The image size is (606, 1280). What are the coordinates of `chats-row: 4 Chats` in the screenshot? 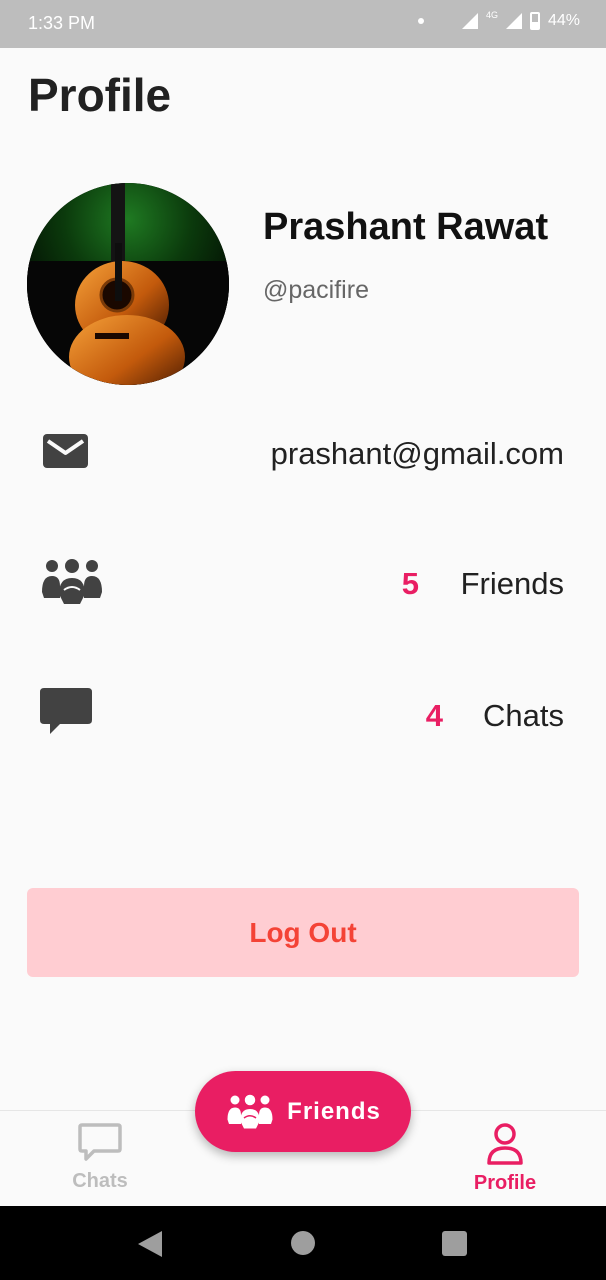 It's located at (303, 716).